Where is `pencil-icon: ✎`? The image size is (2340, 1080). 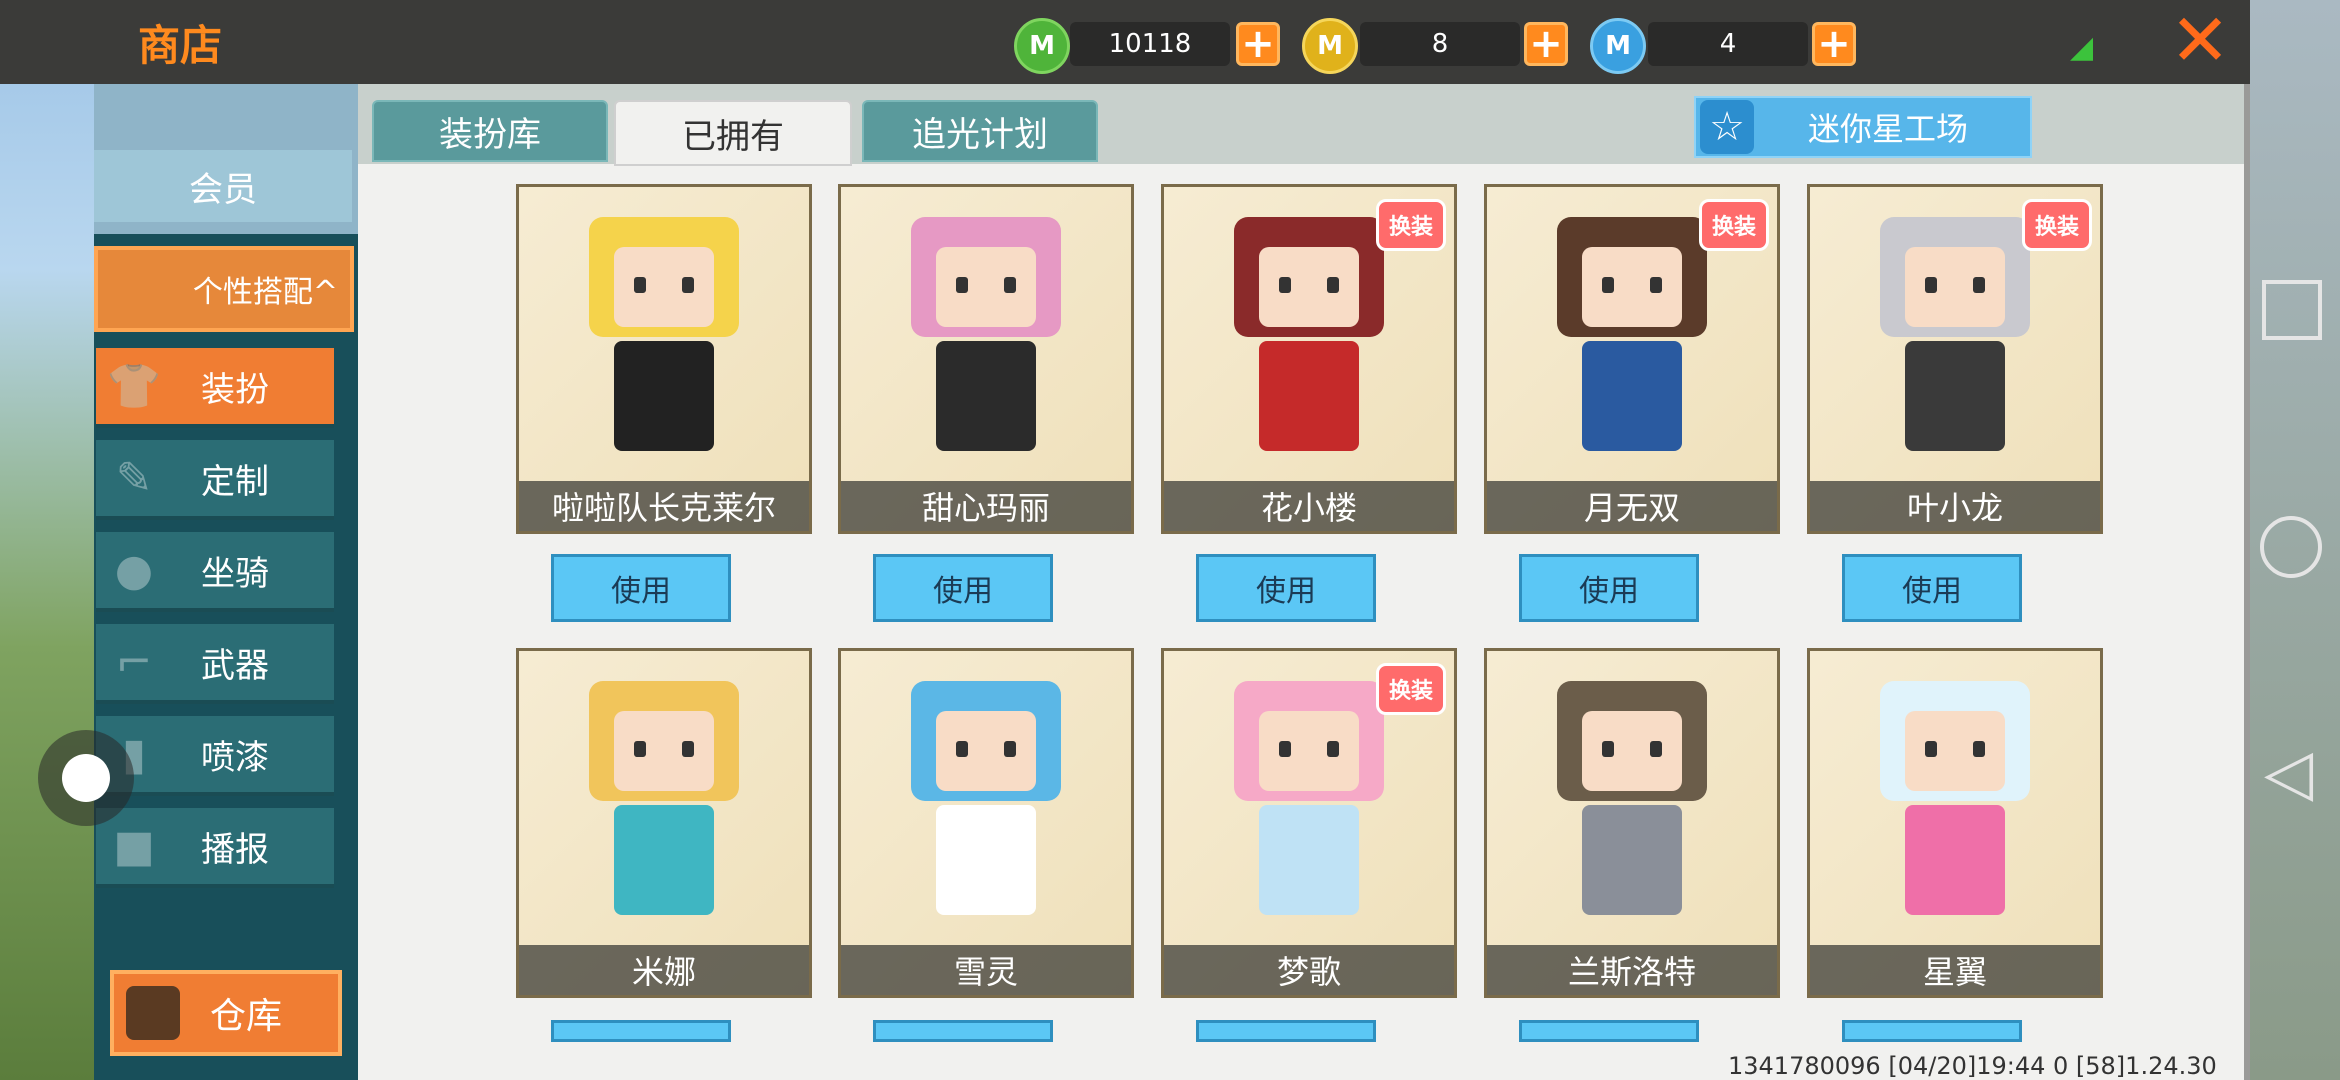 pencil-icon: ✎ is located at coordinates (134, 478).